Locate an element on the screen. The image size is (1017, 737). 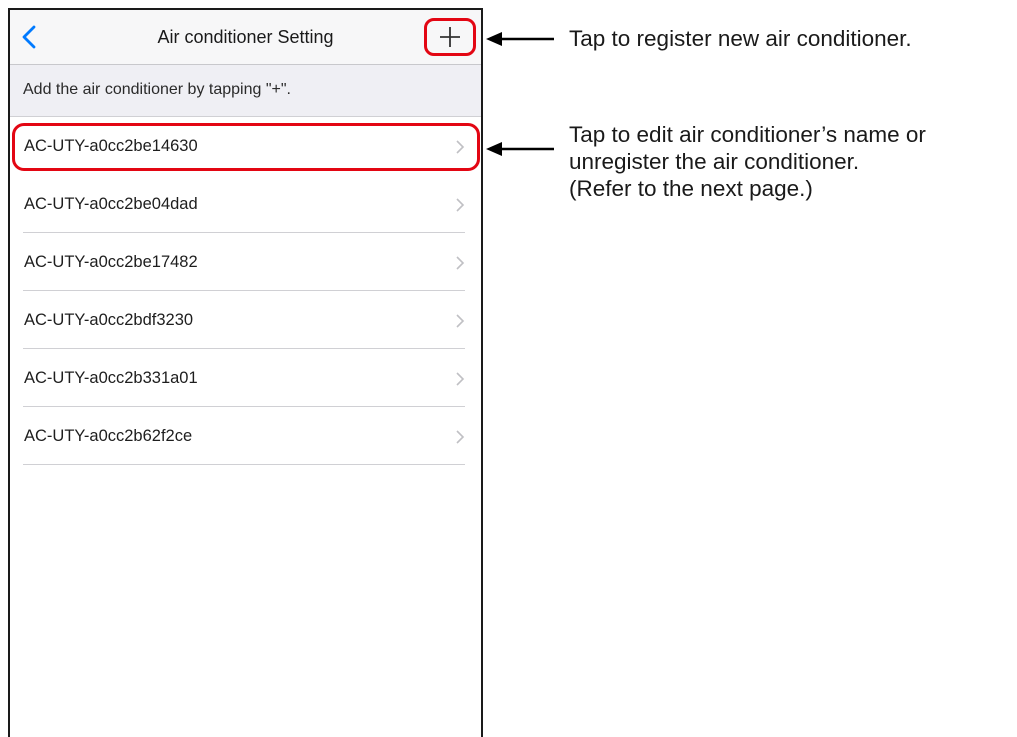
divider is located at coordinates (244, 464).